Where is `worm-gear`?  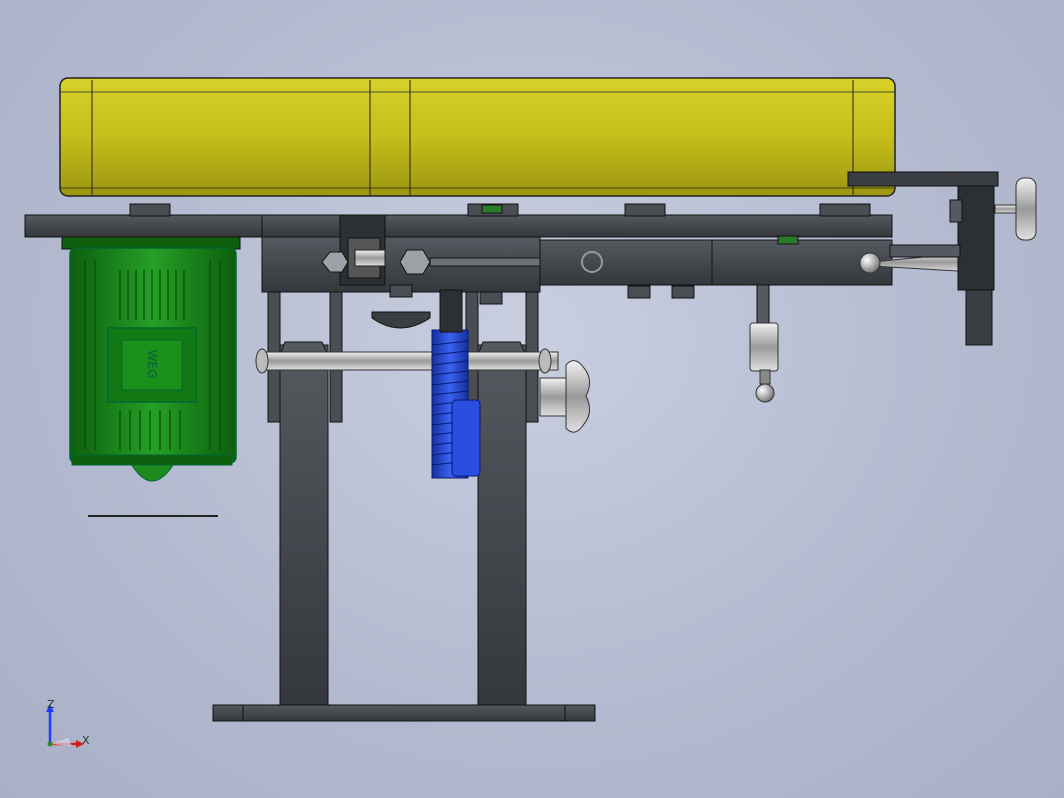
worm-gear is located at coordinates (426, 384).